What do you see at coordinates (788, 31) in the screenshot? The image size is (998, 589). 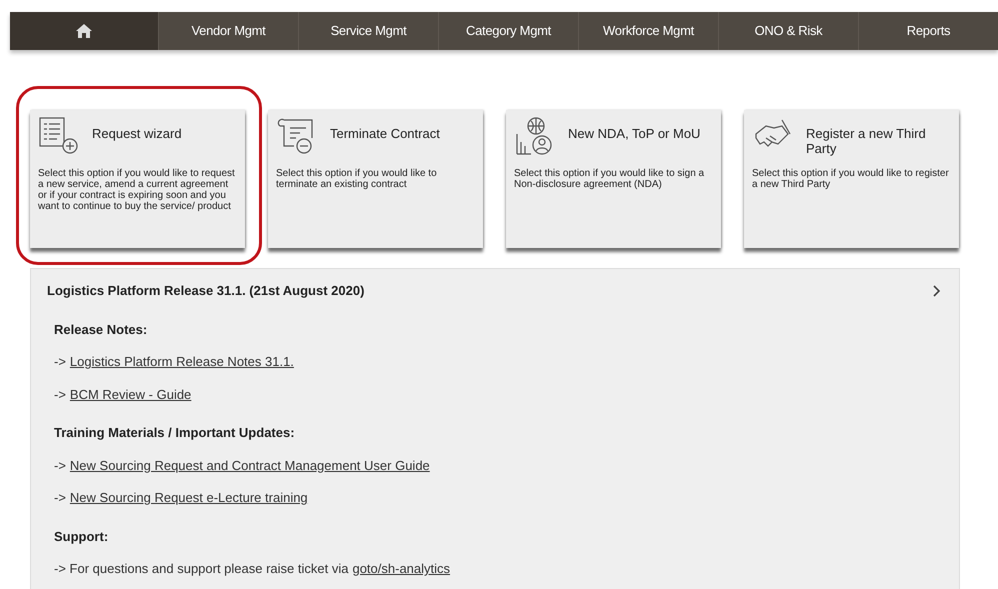 I see `nav-tab: ONO & Risk` at bounding box center [788, 31].